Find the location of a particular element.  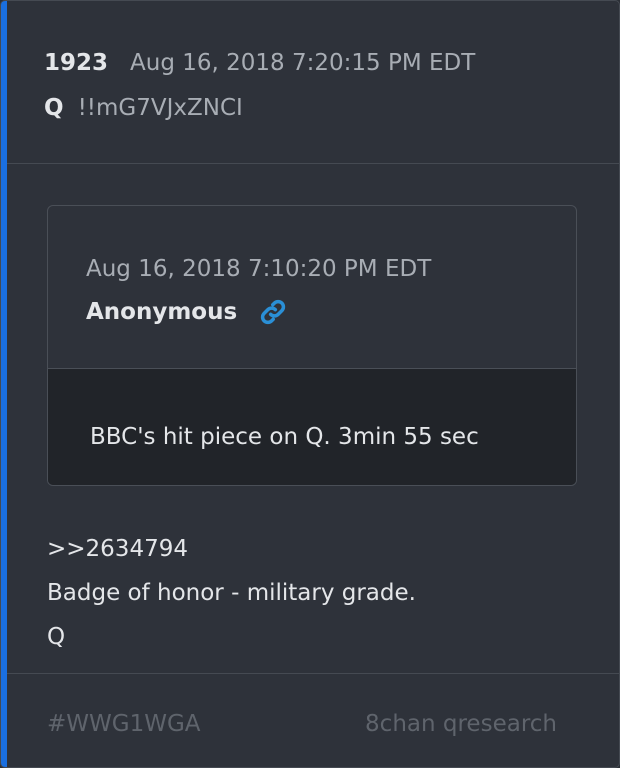

quoted-post-body: BBC's hit piece on Q. 3min 55 sec is located at coordinates (312, 427).